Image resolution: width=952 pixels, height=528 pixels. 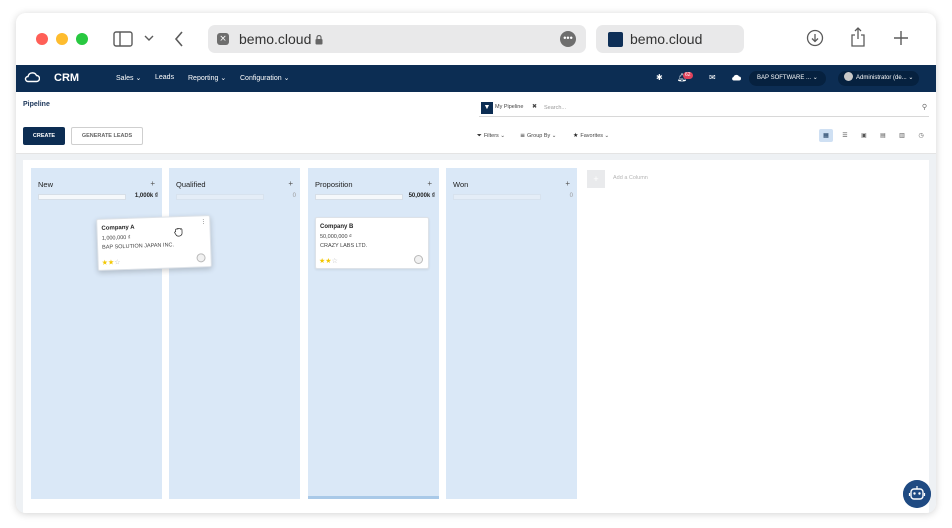 What do you see at coordinates (815, 38) in the screenshot?
I see `download-icon` at bounding box center [815, 38].